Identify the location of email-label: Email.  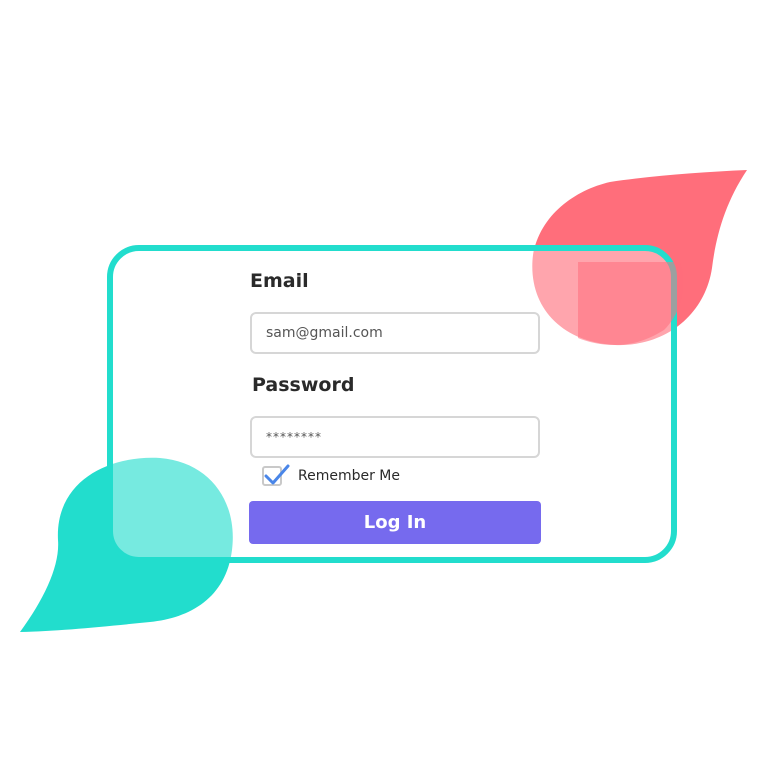
(279, 281).